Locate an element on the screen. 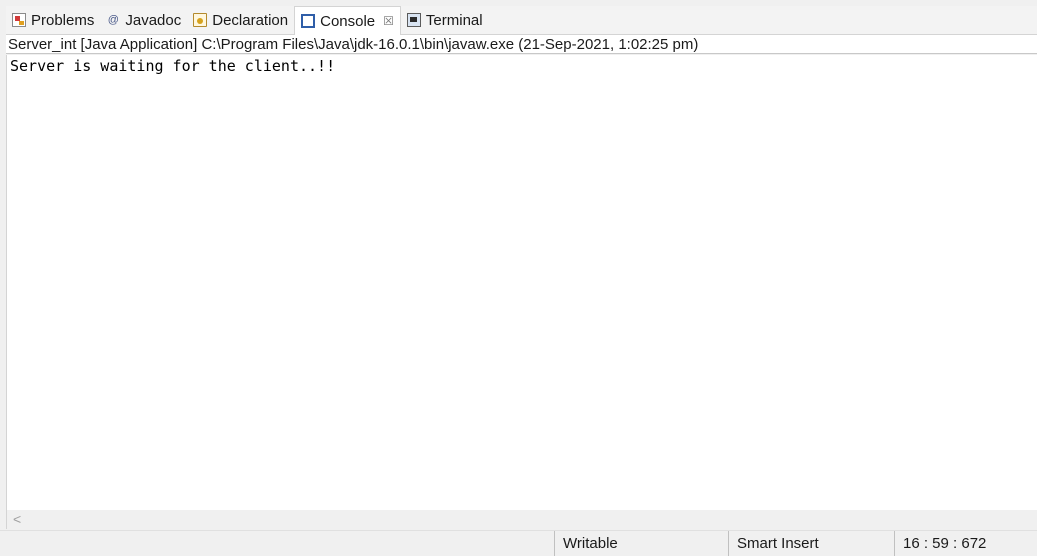 The image size is (1037, 556). tab-terminal: Terminal is located at coordinates (445, 20).